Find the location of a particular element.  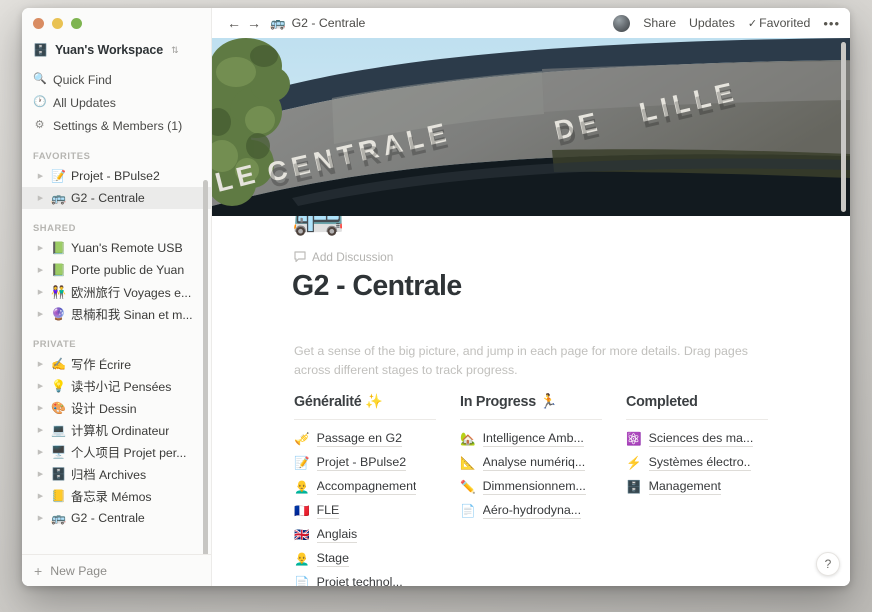

sidebar-scrollbar is located at coordinates (205, 367).